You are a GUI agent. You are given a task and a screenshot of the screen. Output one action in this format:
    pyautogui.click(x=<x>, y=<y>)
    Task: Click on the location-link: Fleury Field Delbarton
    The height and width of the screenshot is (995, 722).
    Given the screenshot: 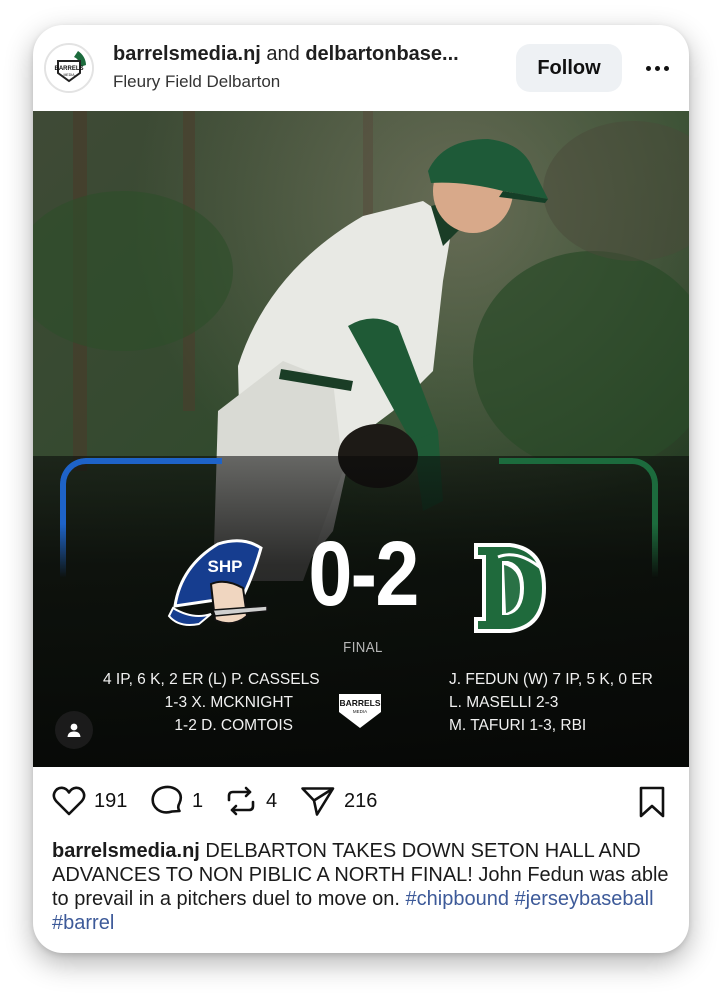 What is the action you would take?
    pyautogui.click(x=196, y=82)
    